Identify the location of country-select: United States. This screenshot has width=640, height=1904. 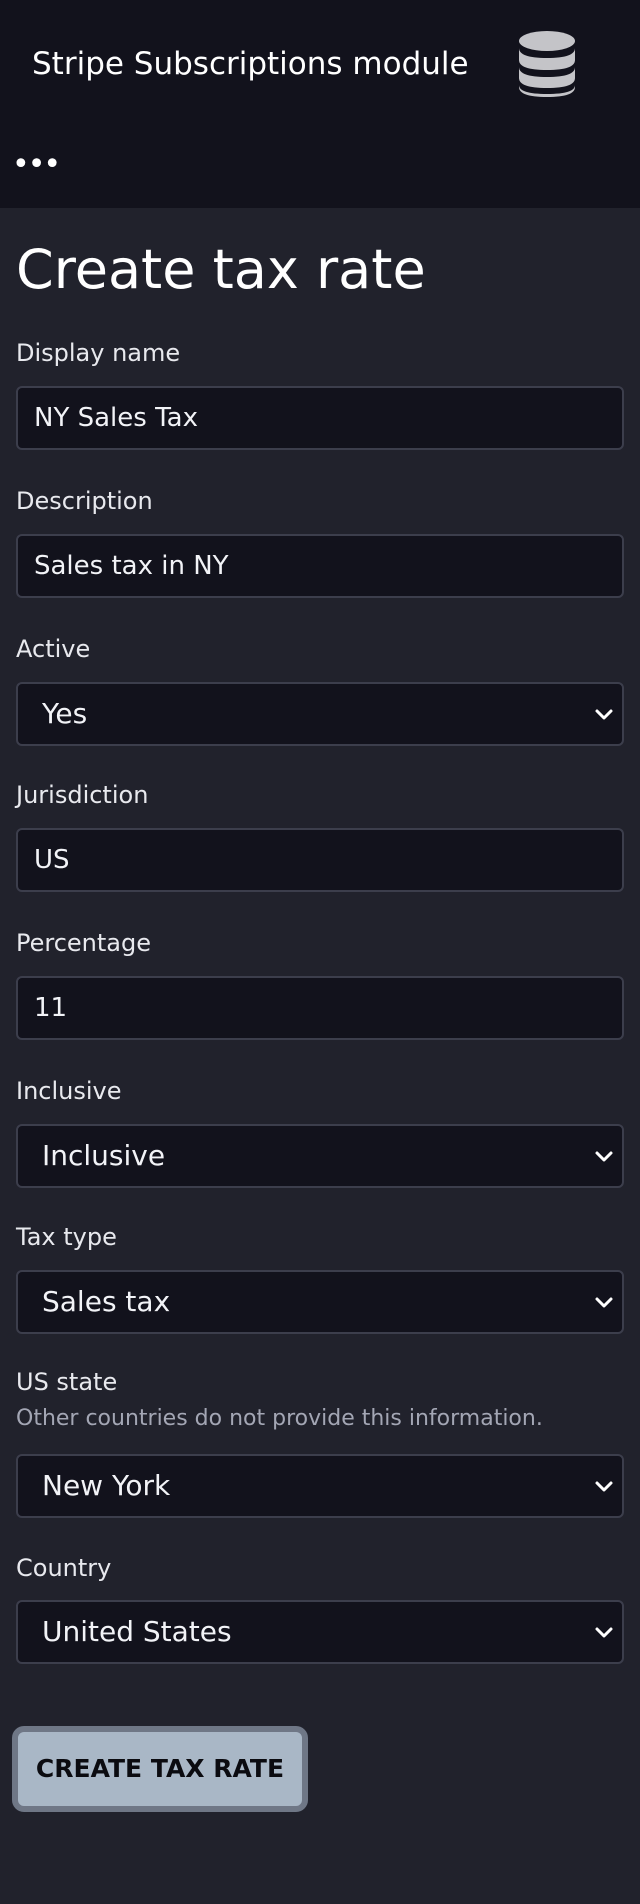
(320, 1632).